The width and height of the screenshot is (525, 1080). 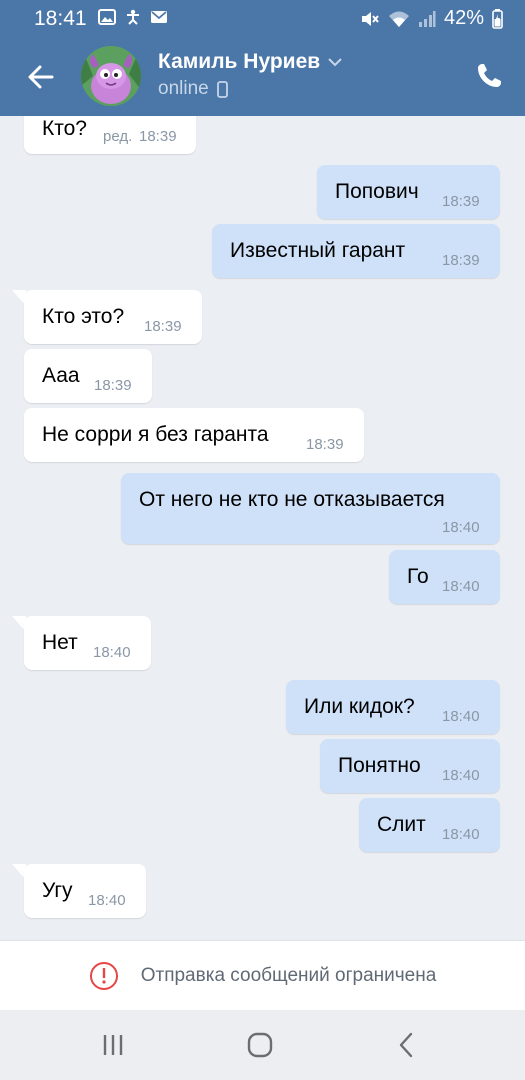 What do you see at coordinates (60, 18) in the screenshot?
I see `clock: 18:41` at bounding box center [60, 18].